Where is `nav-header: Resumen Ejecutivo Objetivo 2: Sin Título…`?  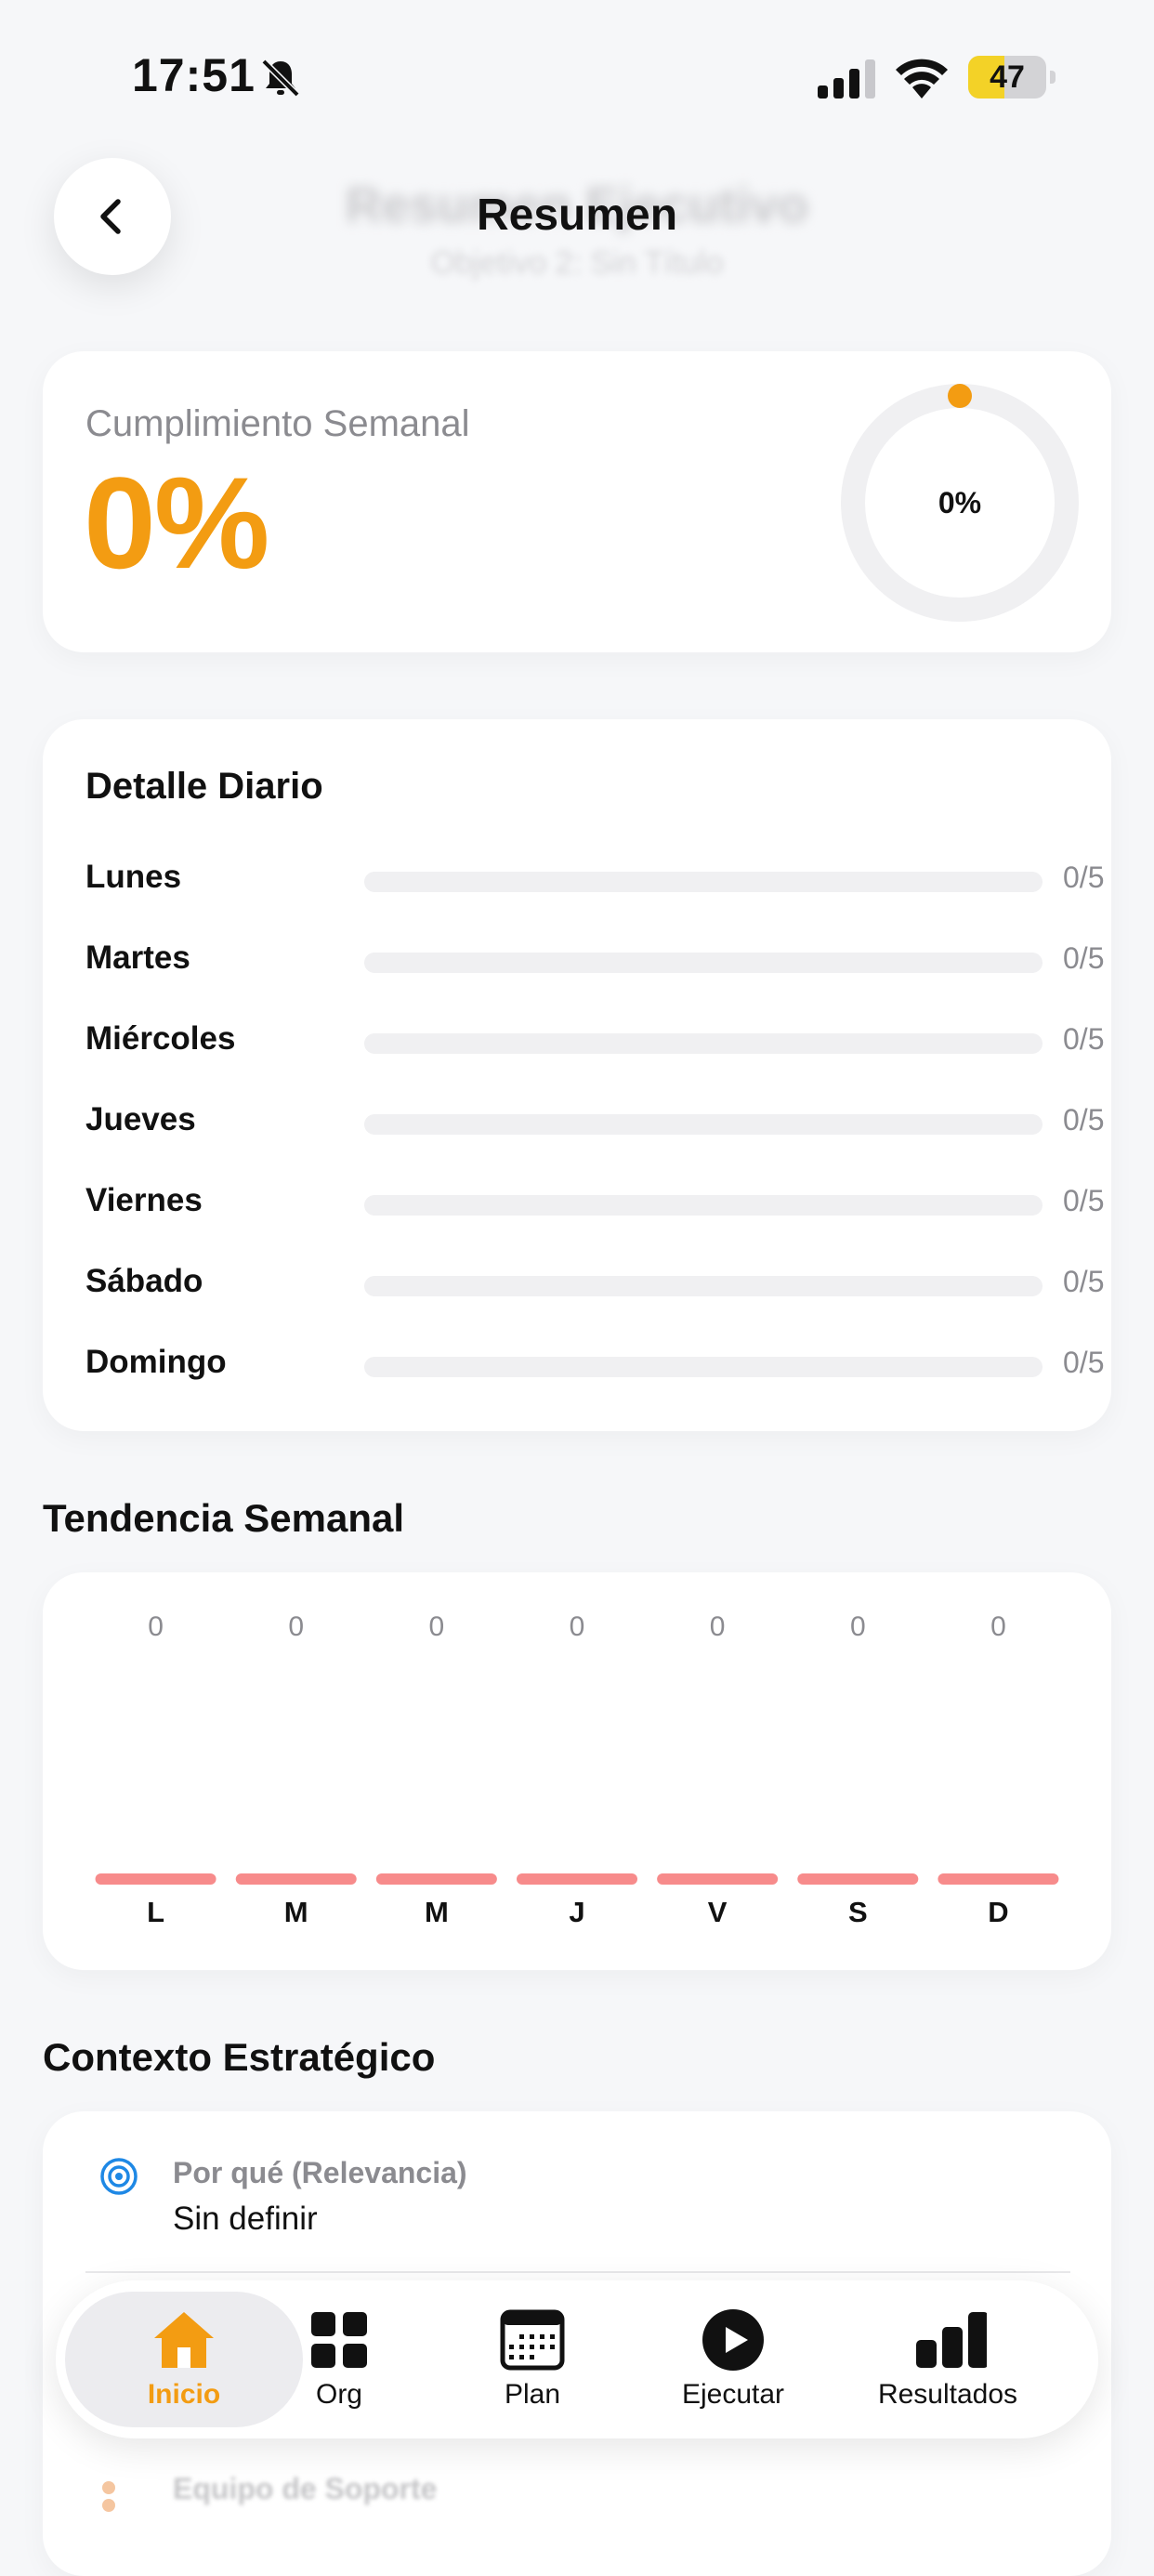 nav-header: Resumen Ejecutivo Objetivo 2: Sin Título… is located at coordinates (577, 242).